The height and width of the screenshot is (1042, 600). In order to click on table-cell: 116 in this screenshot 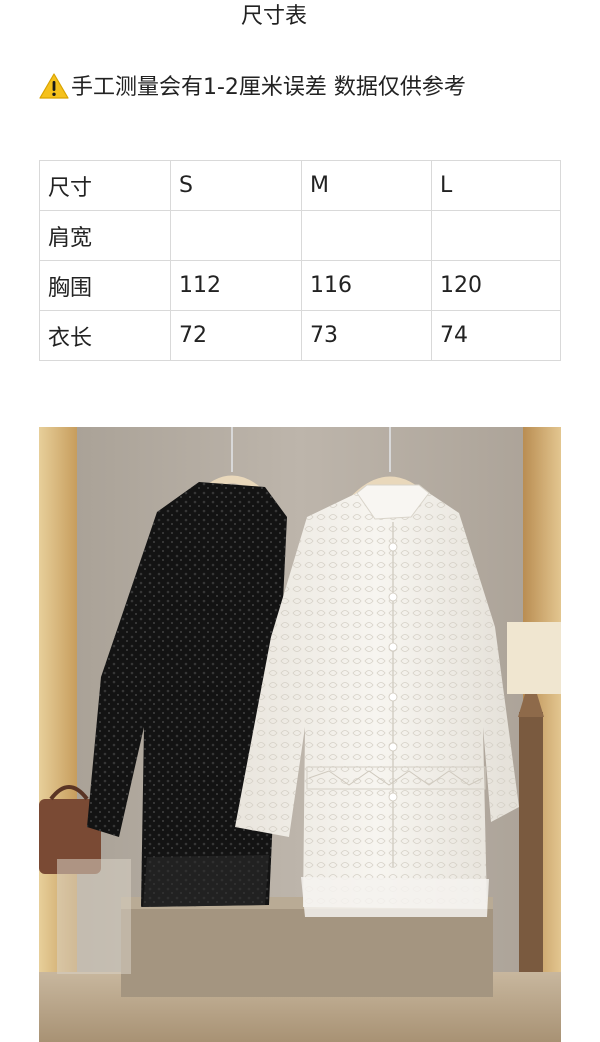, I will do `click(366, 285)`.